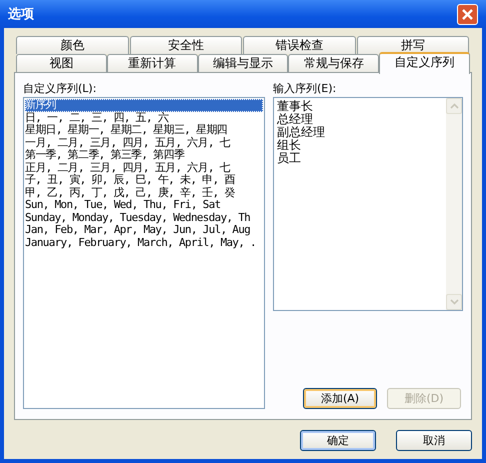 The width and height of the screenshot is (486, 463). I want to click on list-item: 甲, 乙, 丙, 丁, 戊, 己, 庚, 辛, 壬, 癸, so click(144, 192).